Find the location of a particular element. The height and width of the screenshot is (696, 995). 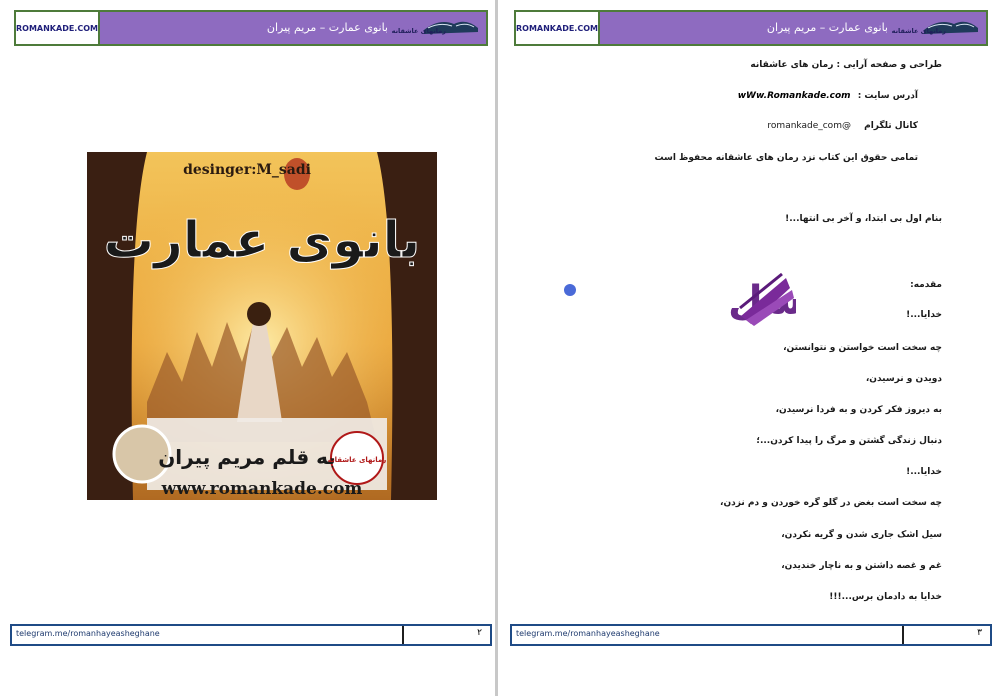

intro-line-1: خدایا...! is located at coordinates (924, 315).